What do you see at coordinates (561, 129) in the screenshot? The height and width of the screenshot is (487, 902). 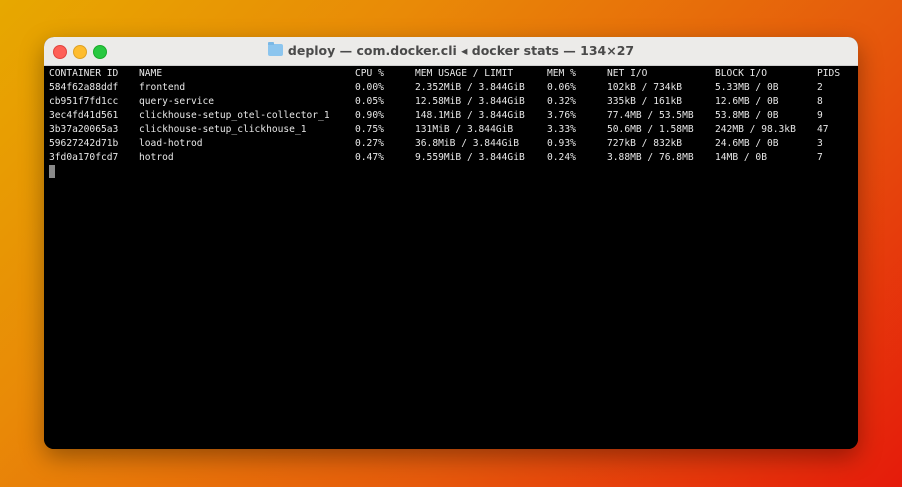 I see `table-cell: 3.33%` at bounding box center [561, 129].